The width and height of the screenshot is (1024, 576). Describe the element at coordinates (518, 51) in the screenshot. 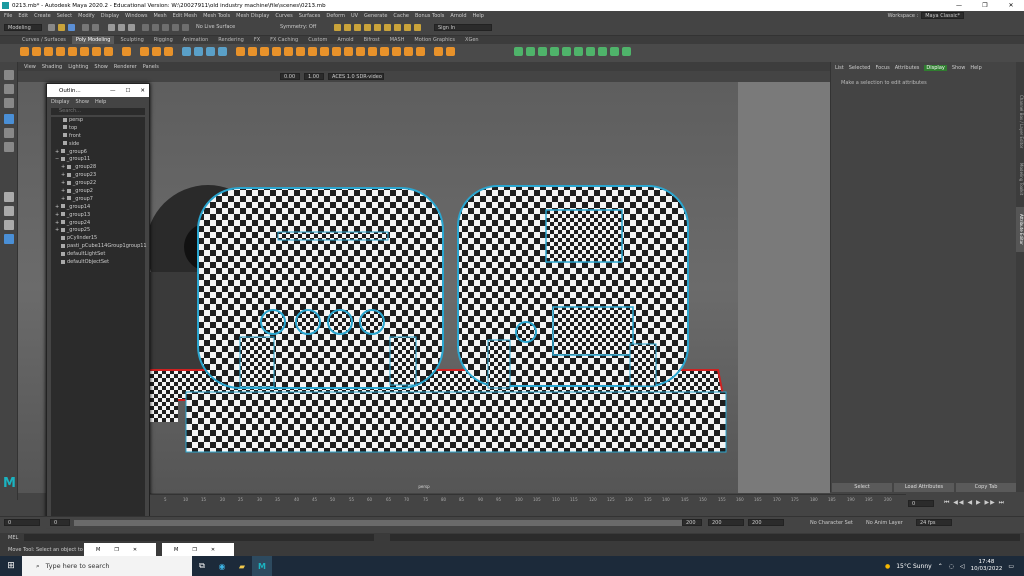

I see `uv-planar-icon` at that location.